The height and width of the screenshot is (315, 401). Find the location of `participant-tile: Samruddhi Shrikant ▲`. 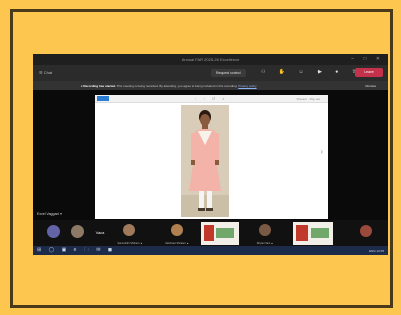

participant-tile: Samruddhi Shrikant ▲ is located at coordinates (130, 233).